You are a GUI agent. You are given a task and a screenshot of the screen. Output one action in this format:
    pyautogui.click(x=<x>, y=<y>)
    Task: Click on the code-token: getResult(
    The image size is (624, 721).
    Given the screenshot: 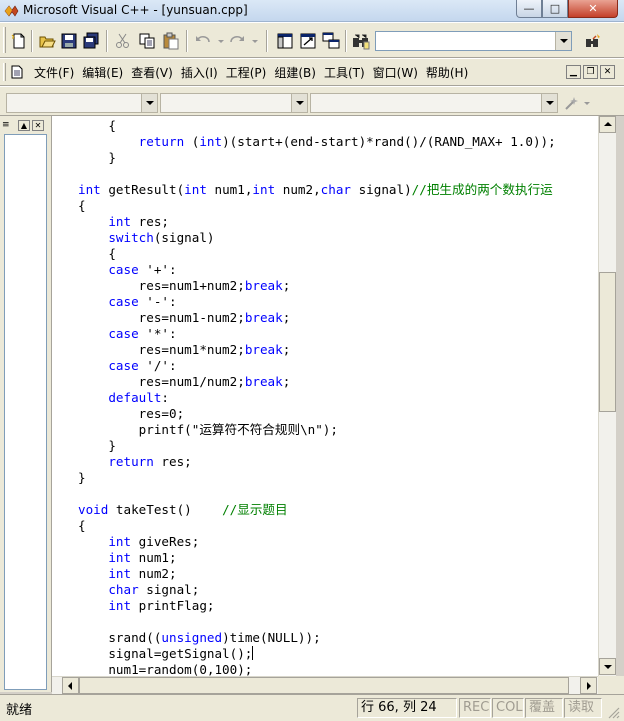 What is the action you would take?
    pyautogui.click(x=142, y=189)
    